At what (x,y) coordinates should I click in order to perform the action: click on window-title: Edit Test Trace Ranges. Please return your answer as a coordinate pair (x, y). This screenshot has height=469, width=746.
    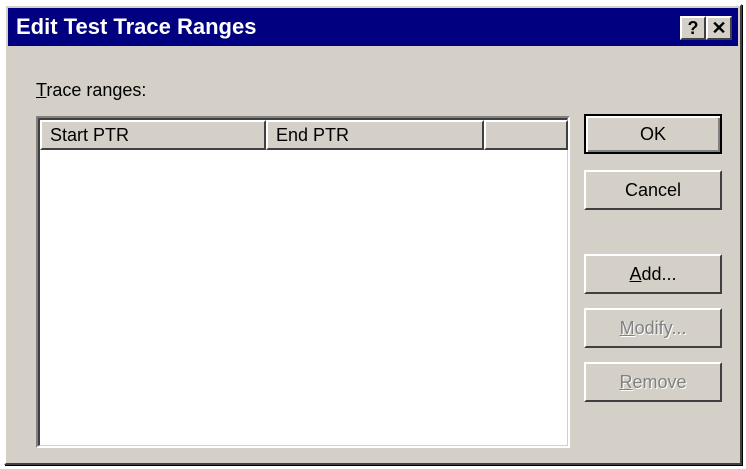
    Looking at the image, I should click on (136, 26).